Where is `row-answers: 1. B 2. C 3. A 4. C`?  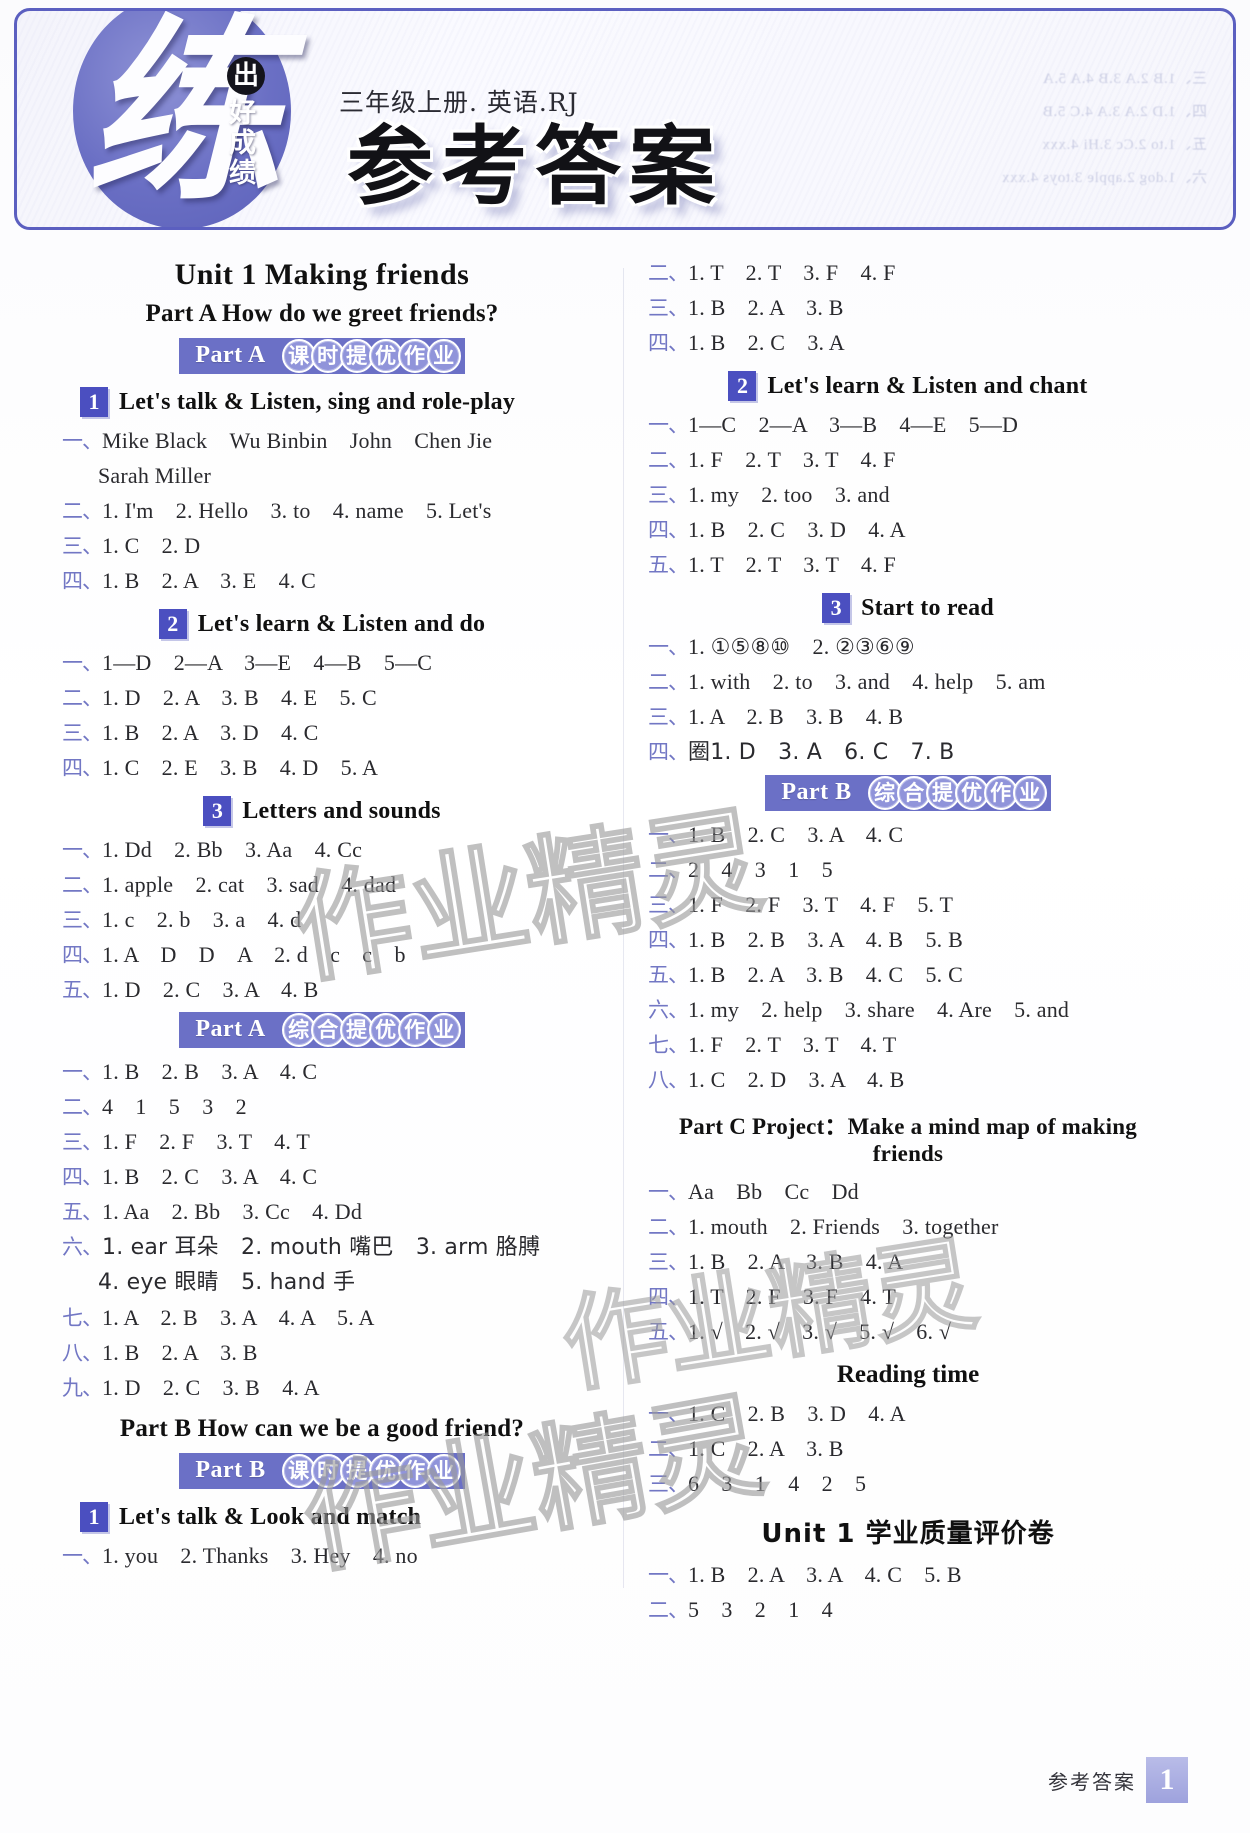 row-answers: 1. B 2. C 3. A 4. C is located at coordinates (210, 1176).